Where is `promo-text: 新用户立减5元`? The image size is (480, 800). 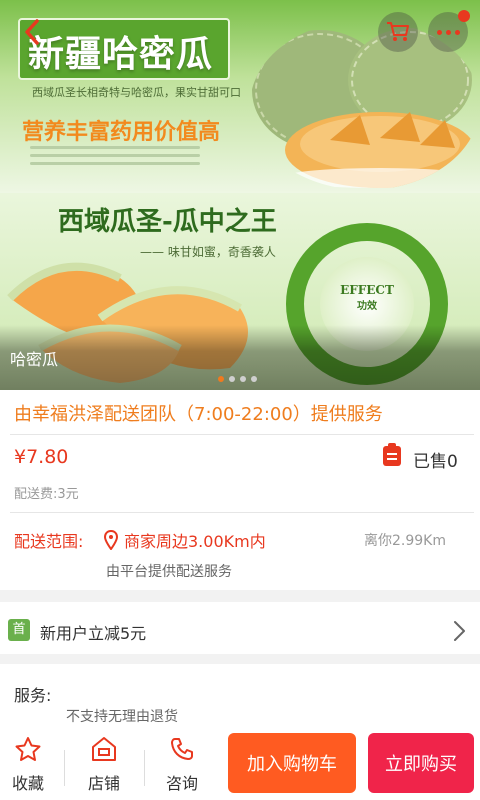 promo-text: 新用户立减5元 is located at coordinates (93, 633).